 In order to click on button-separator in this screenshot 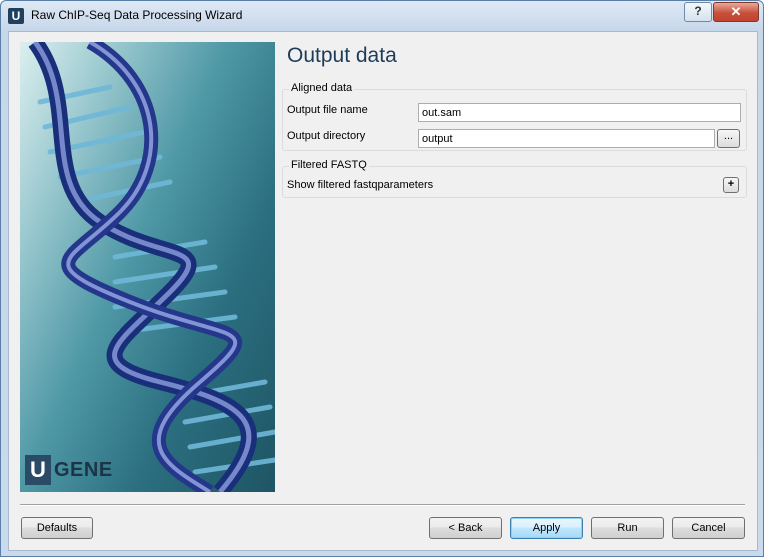, I will do `click(382, 505)`.